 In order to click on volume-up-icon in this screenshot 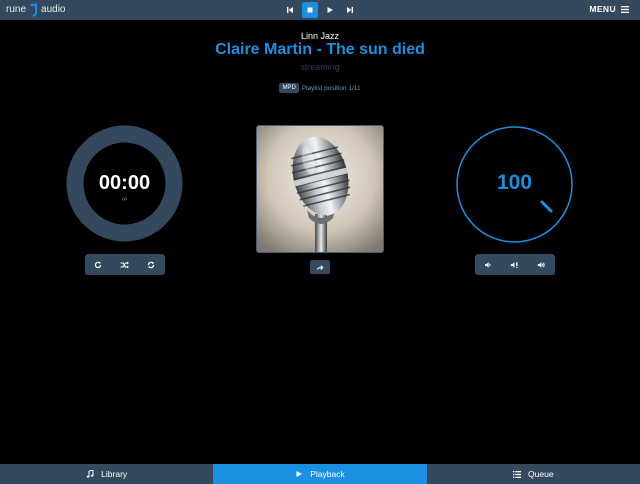, I will do `click(541, 264)`.